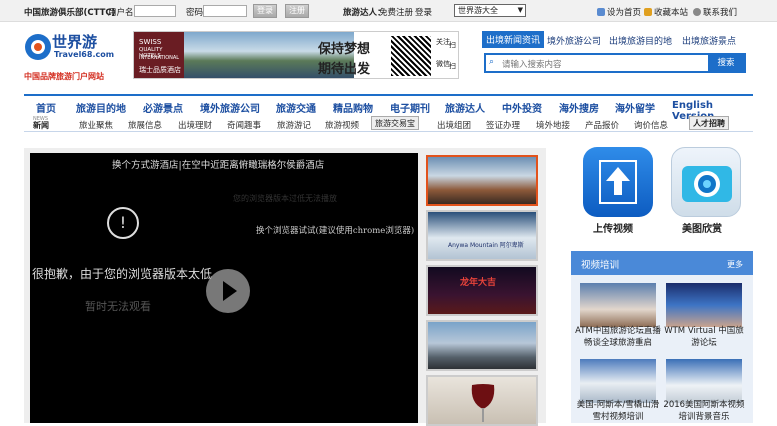  I want to click on thumb-wine, so click(482, 400).